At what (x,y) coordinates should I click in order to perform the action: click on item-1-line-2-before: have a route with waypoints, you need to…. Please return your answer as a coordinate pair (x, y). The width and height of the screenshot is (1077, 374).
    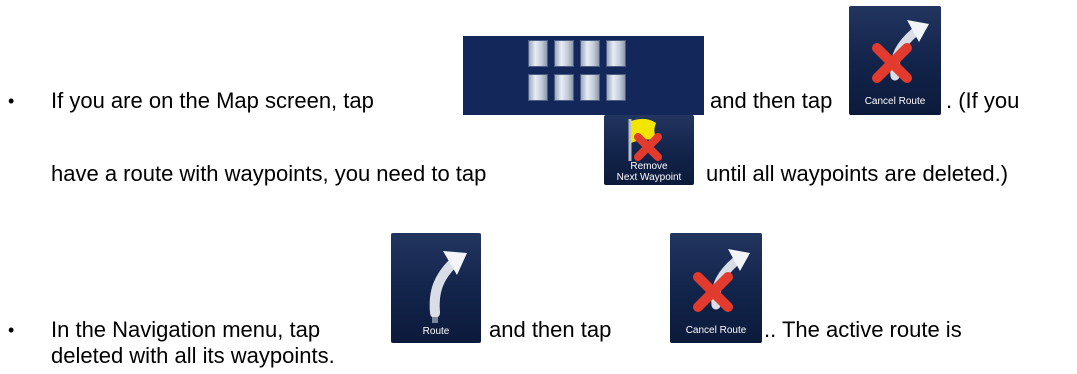
    Looking at the image, I should click on (269, 173).